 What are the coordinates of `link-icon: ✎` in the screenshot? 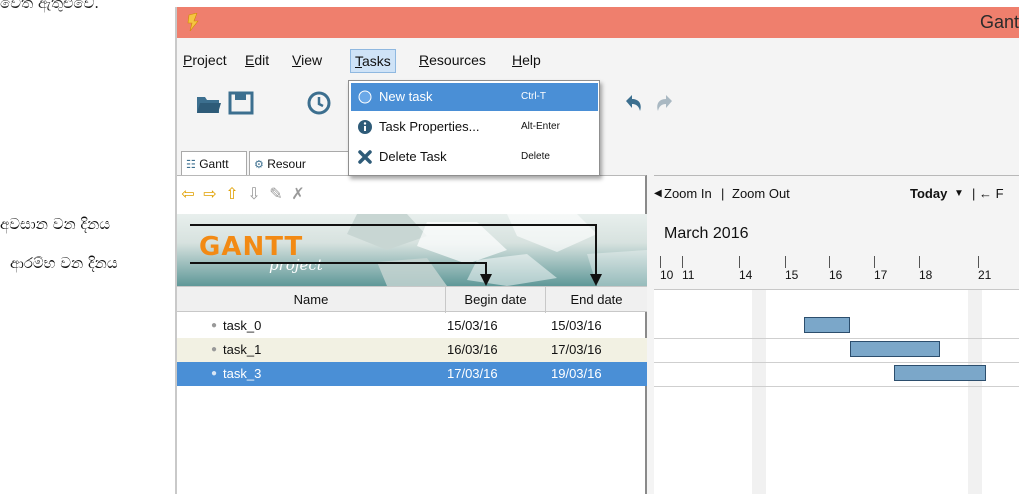 It's located at (276, 193).